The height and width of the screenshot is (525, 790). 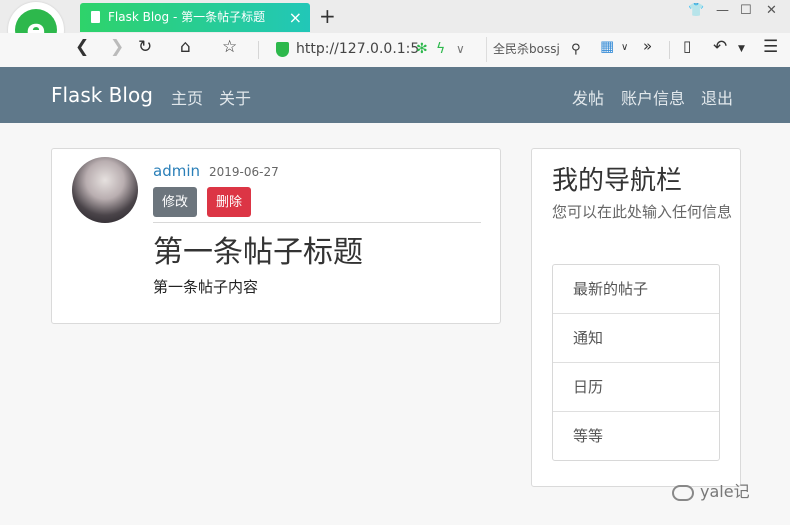 What do you see at coordinates (770, 47) in the screenshot?
I see `menu-icon: ☰` at bounding box center [770, 47].